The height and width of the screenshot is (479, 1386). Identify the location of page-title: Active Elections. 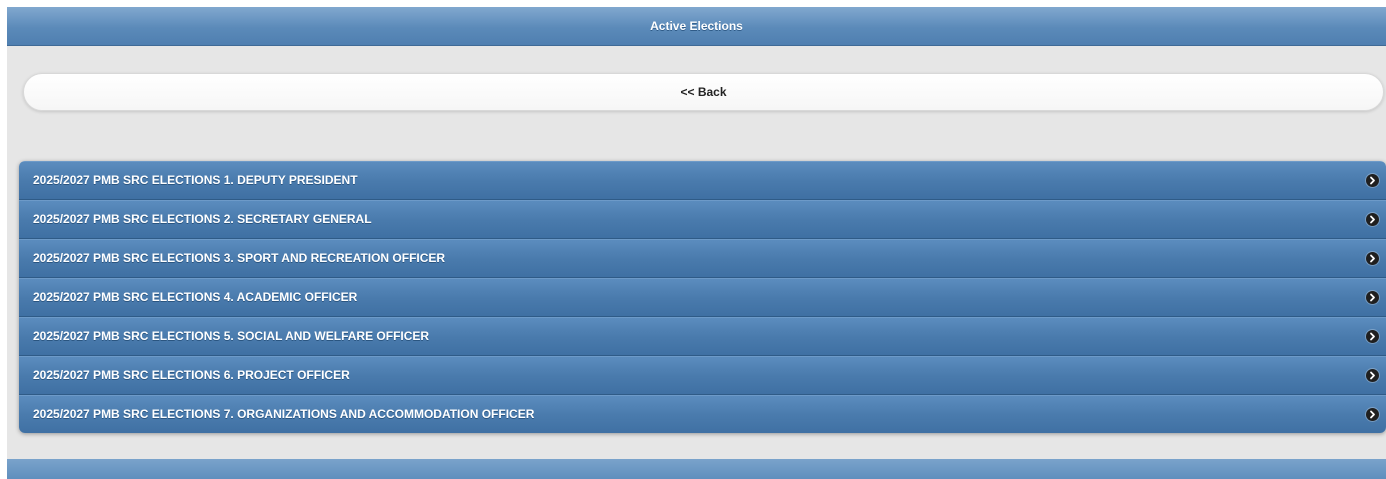
(696, 26).